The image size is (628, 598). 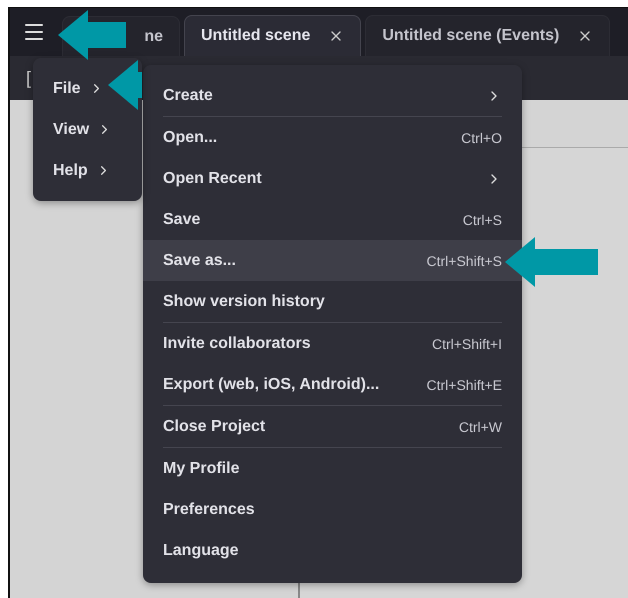 I want to click on menu-item: Preferences, so click(x=332, y=509).